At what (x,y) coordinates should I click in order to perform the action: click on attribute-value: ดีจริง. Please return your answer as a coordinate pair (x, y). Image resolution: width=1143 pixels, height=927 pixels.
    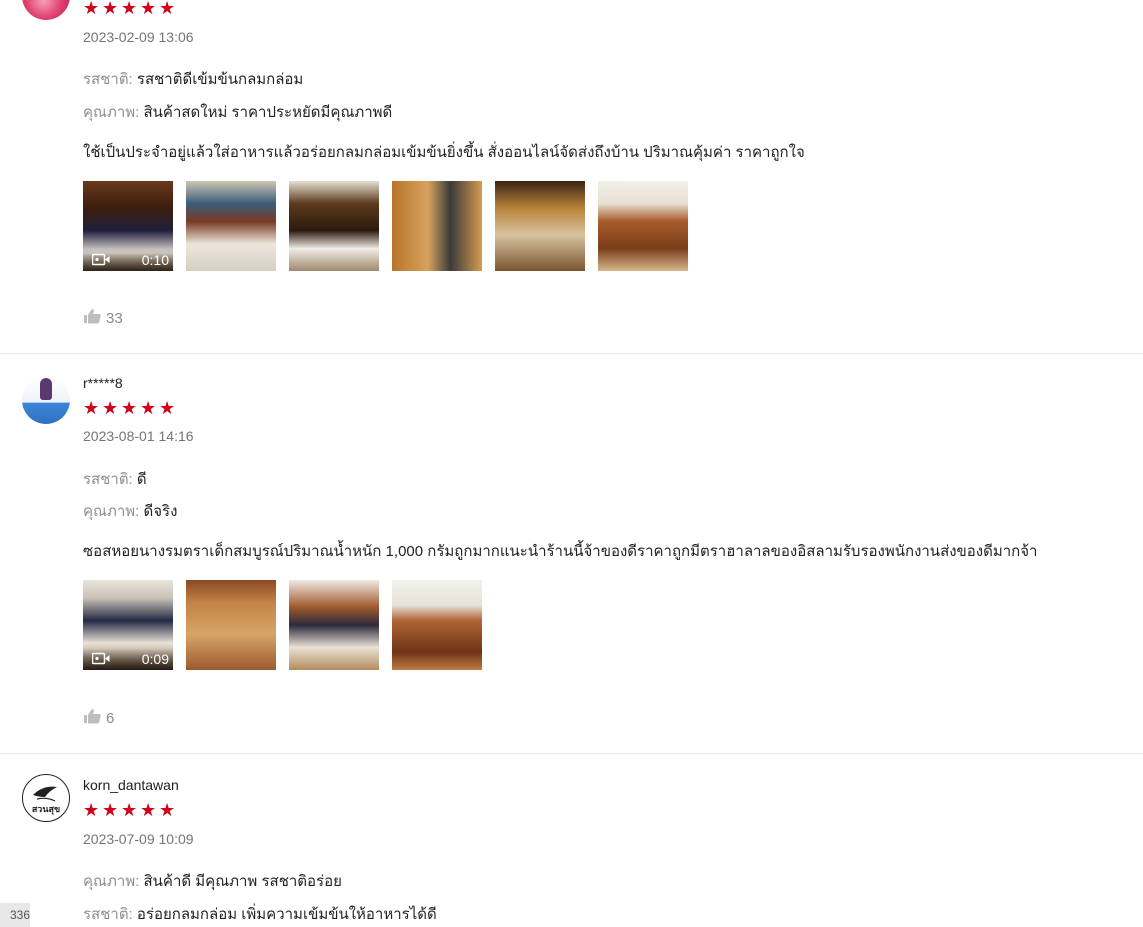
    Looking at the image, I should click on (160, 511).